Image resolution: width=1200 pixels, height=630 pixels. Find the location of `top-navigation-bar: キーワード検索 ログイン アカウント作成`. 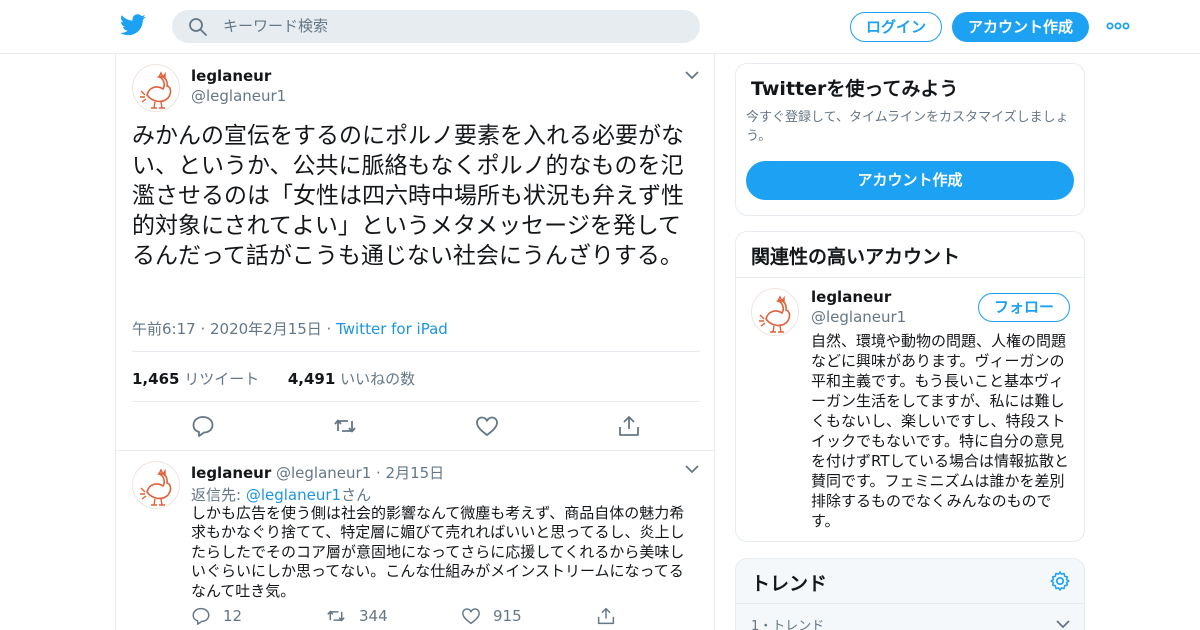

top-navigation-bar: キーワード検索 ログイン アカウント作成 is located at coordinates (600, 27).